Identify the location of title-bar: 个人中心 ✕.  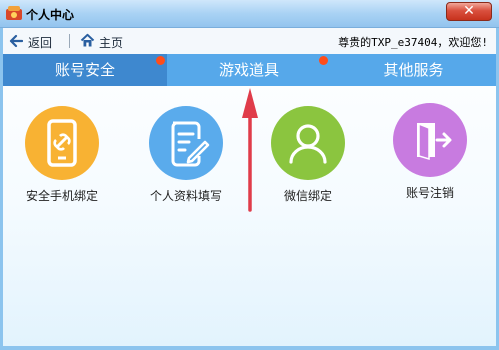
(249, 14).